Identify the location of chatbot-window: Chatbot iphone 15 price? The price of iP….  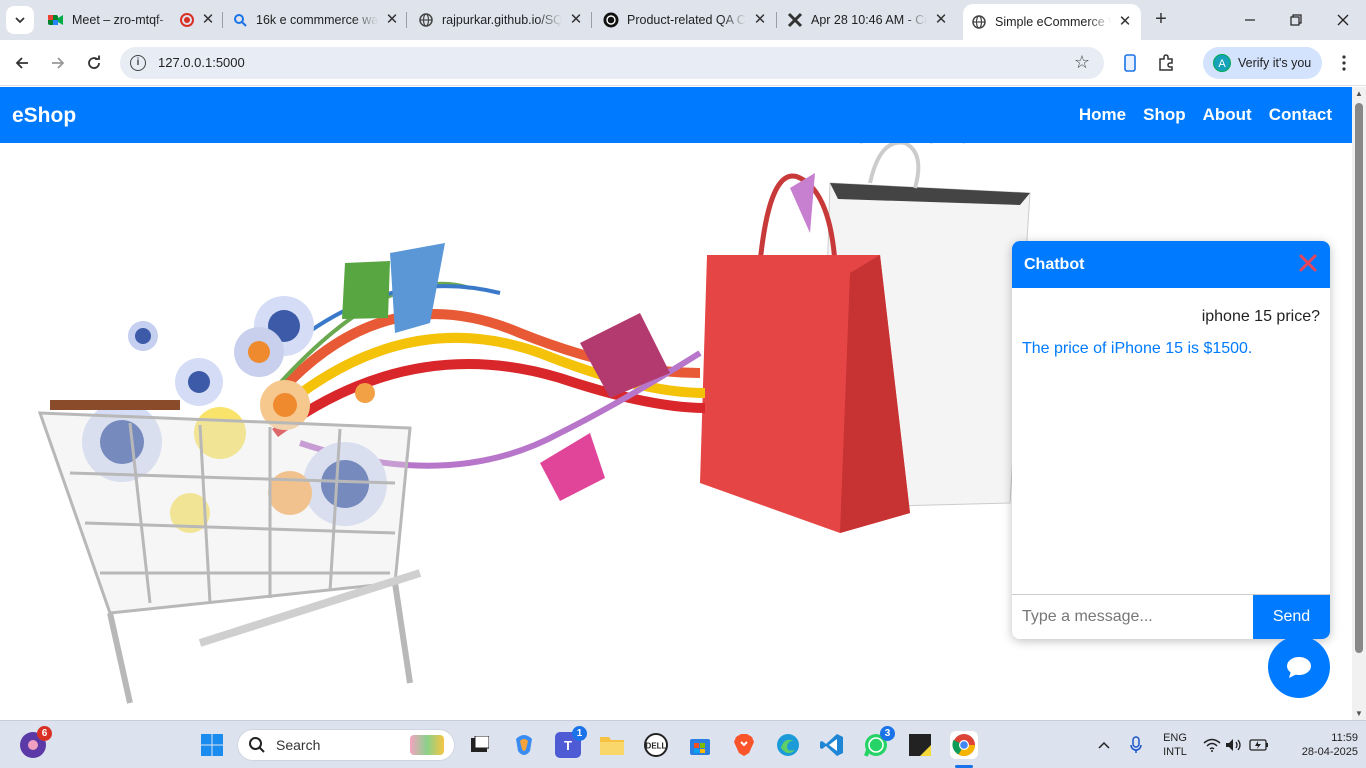
(1171, 440).